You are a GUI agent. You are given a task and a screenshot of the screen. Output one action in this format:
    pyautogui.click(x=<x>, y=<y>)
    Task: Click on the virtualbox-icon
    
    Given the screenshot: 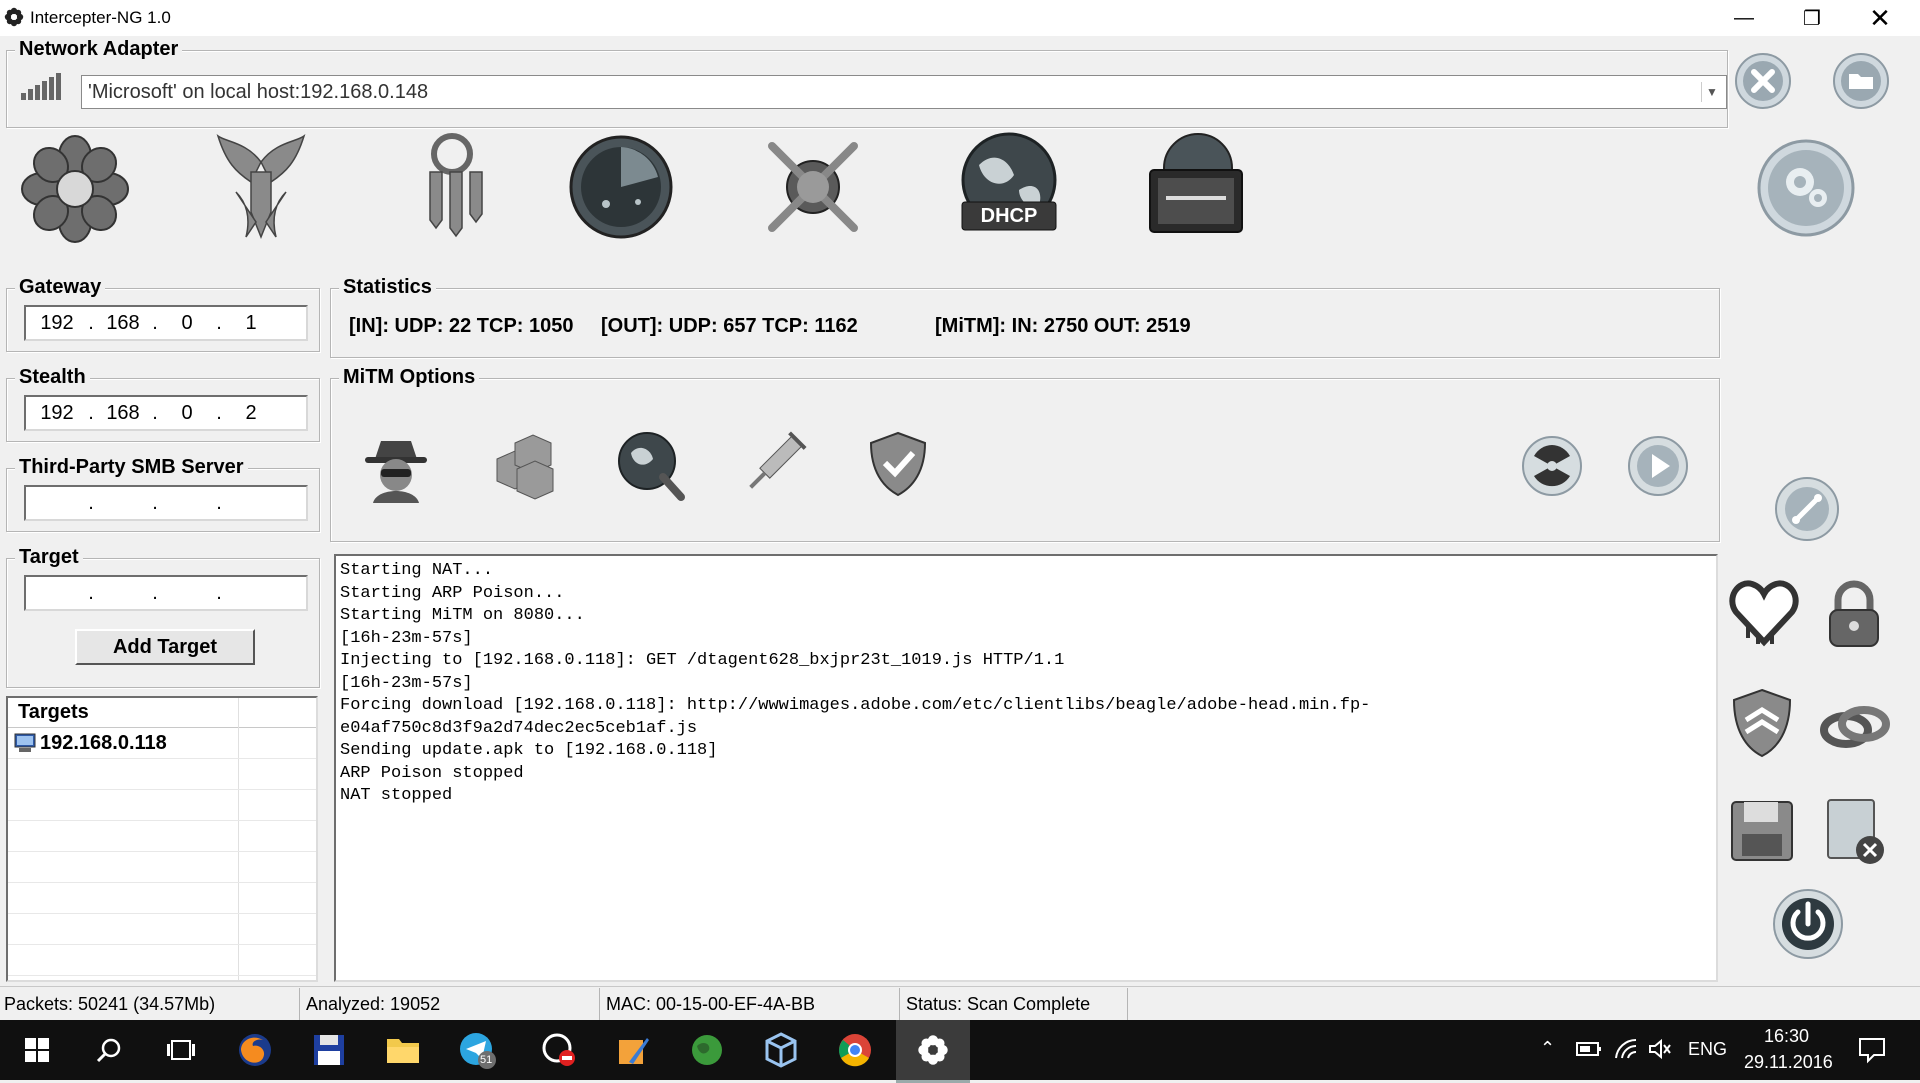 What is the action you would take?
    pyautogui.click(x=781, y=1050)
    